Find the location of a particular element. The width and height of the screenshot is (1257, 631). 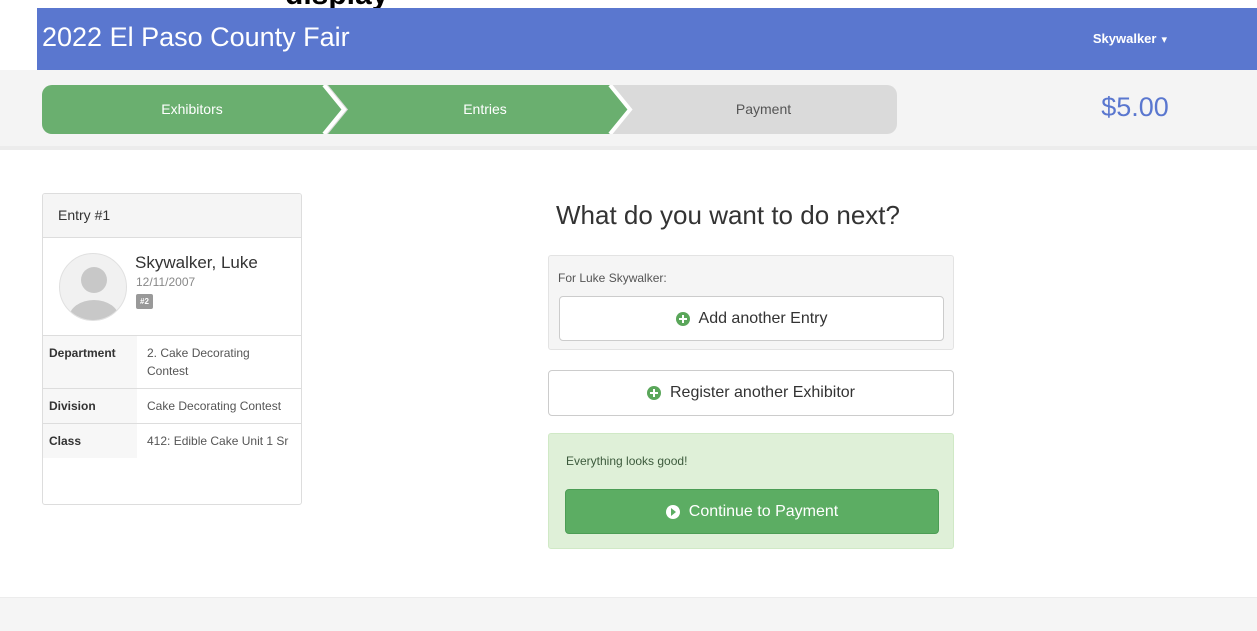

progress-band: Exhibitors Entries Payment $5.00 is located at coordinates (628, 110).